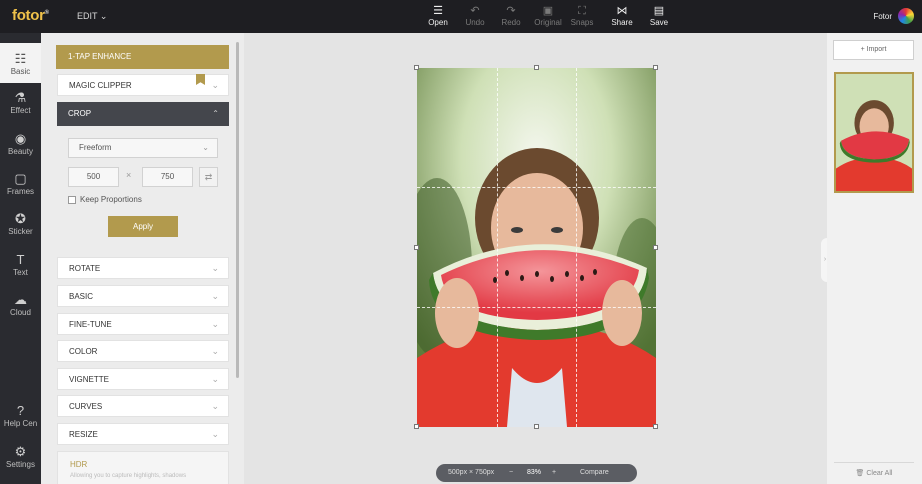 The image size is (922, 484). What do you see at coordinates (237, 210) in the screenshot?
I see `panel-scrollbar` at bounding box center [237, 210].